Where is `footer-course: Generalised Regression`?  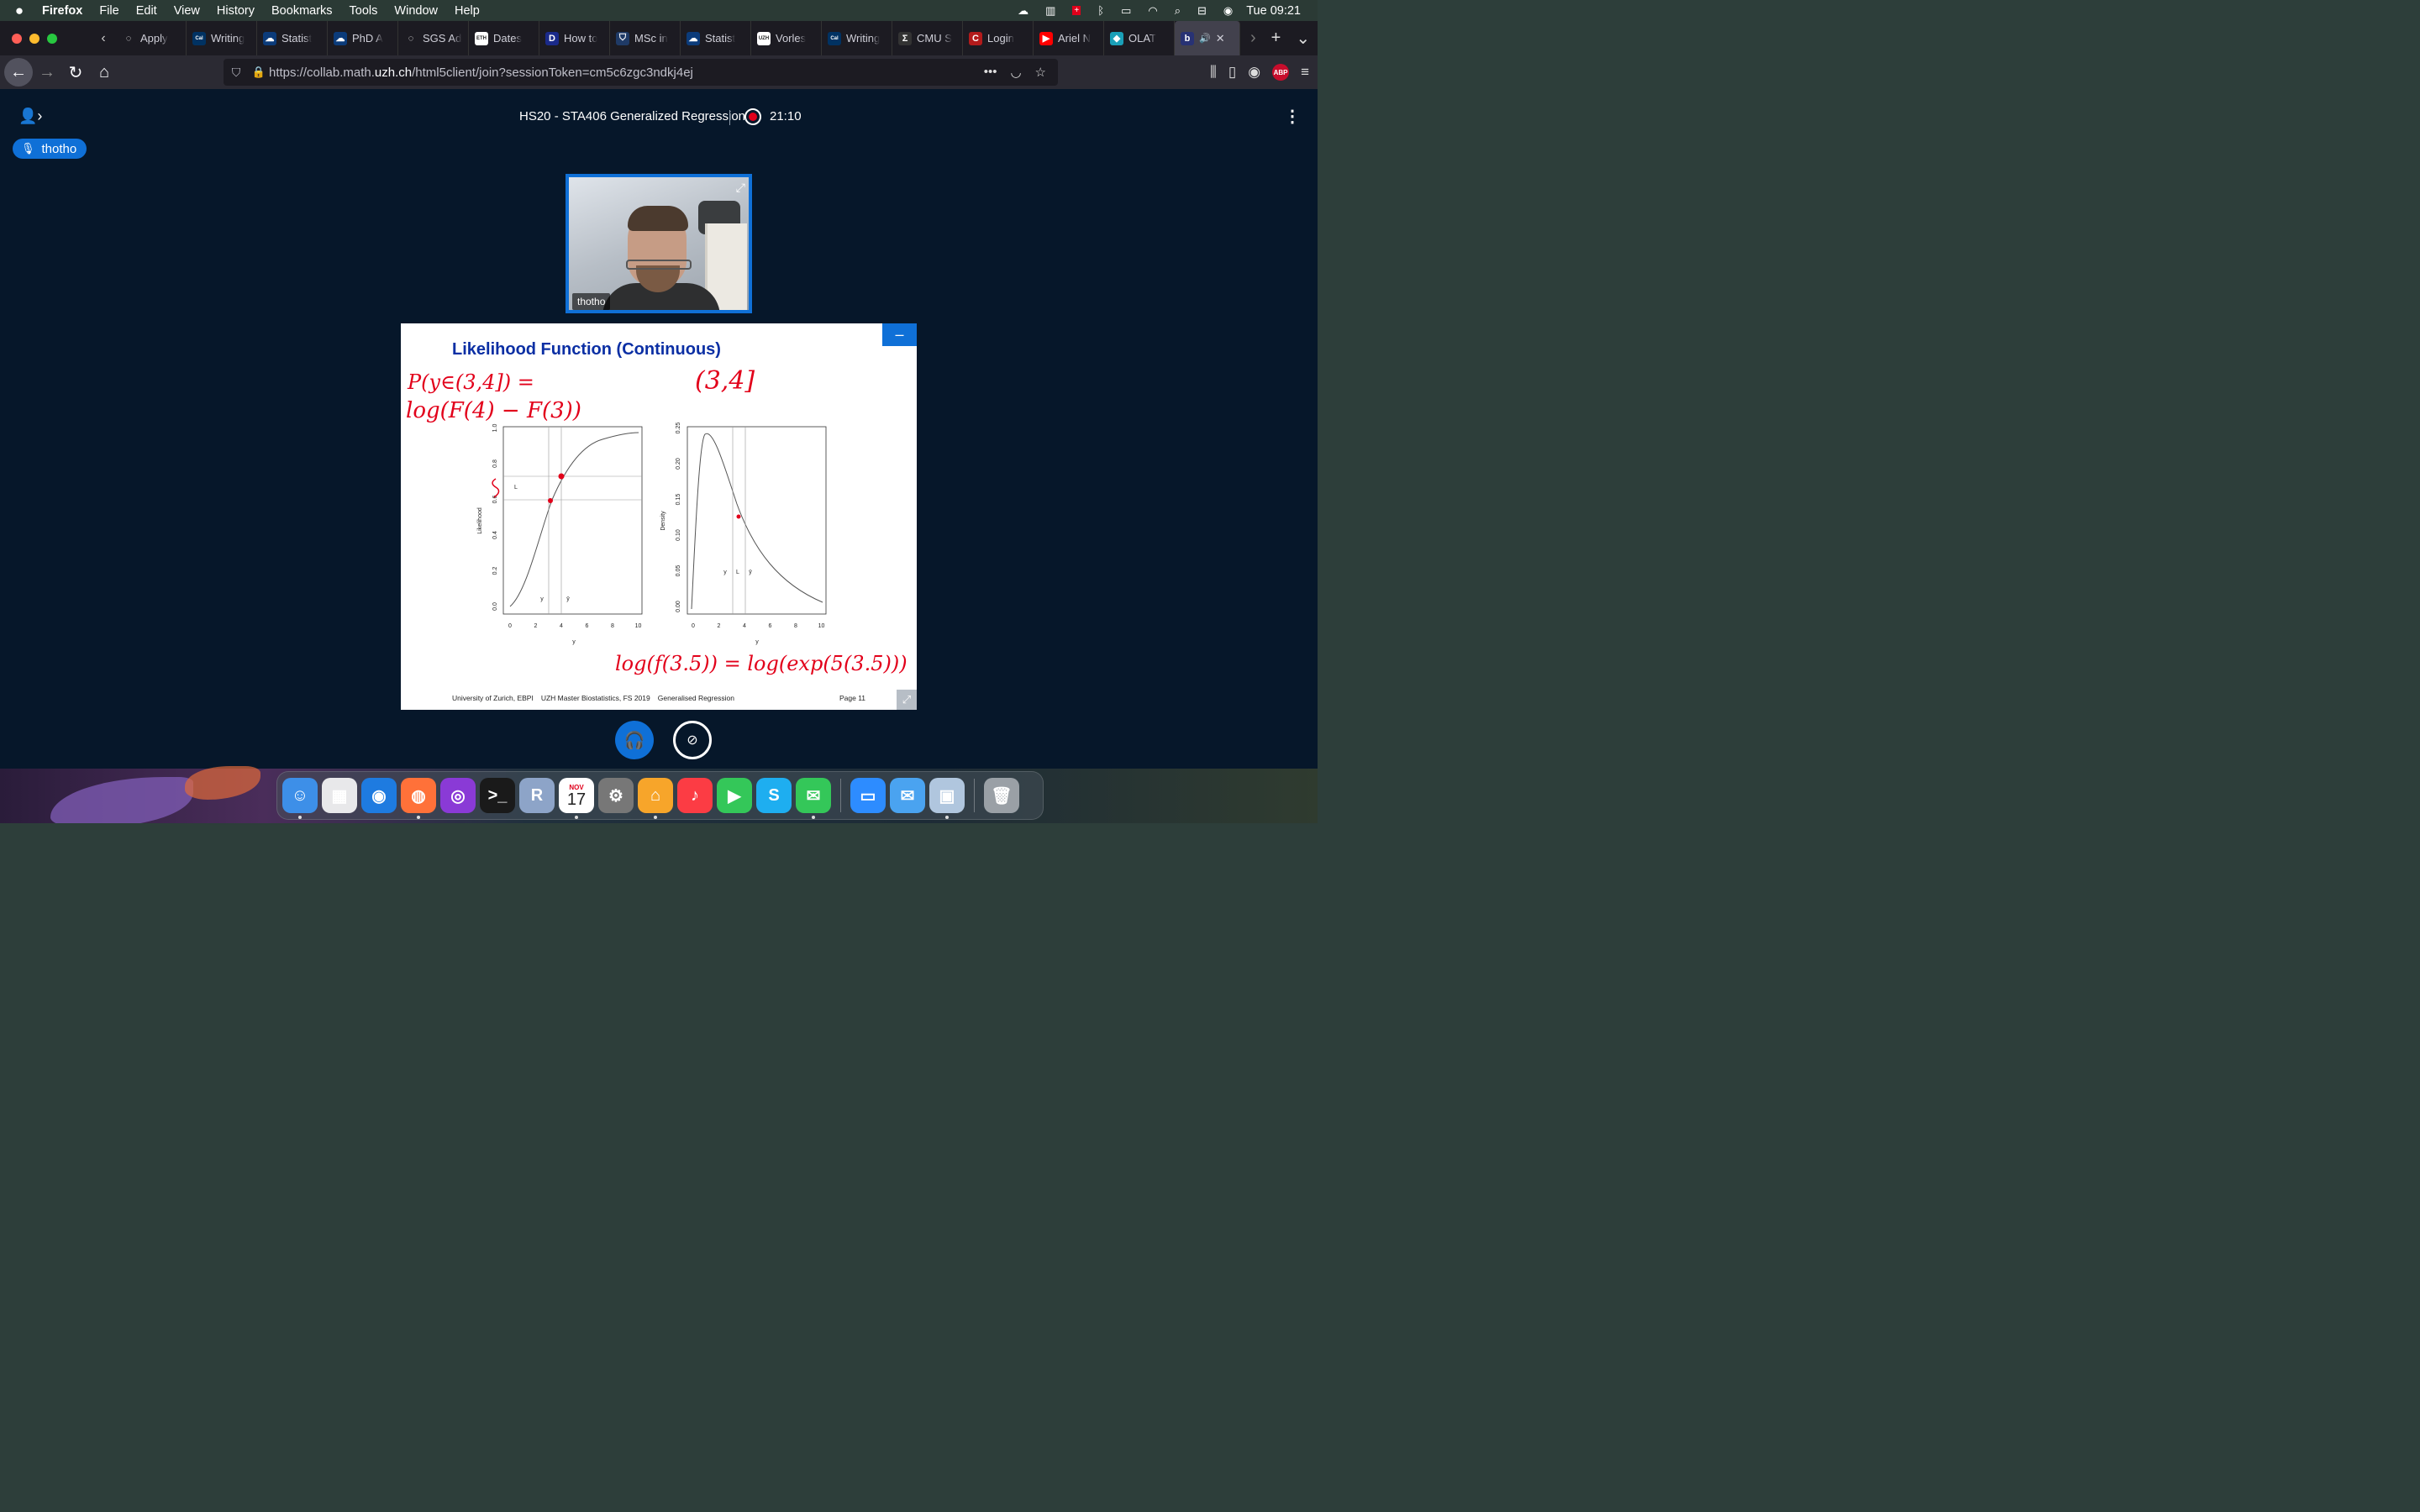 footer-course: Generalised Regression is located at coordinates (695, 698).